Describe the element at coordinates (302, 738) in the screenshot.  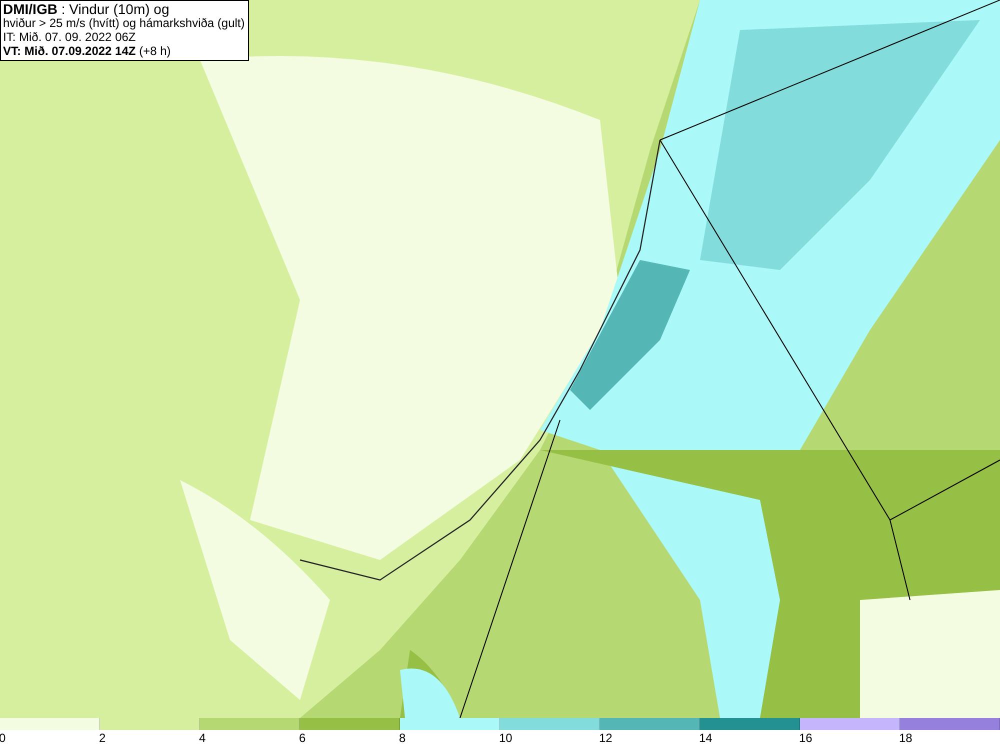
I see `legend-label: 6` at that location.